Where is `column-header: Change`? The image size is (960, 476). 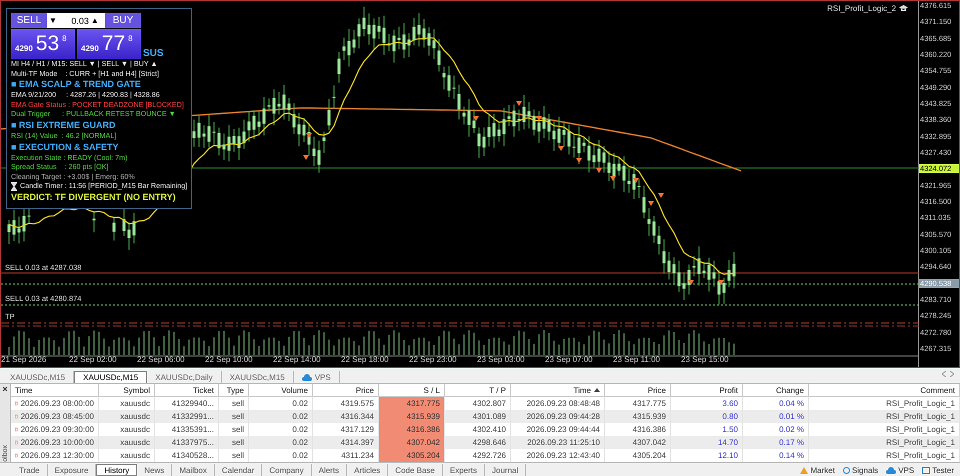 column-header: Change is located at coordinates (776, 390).